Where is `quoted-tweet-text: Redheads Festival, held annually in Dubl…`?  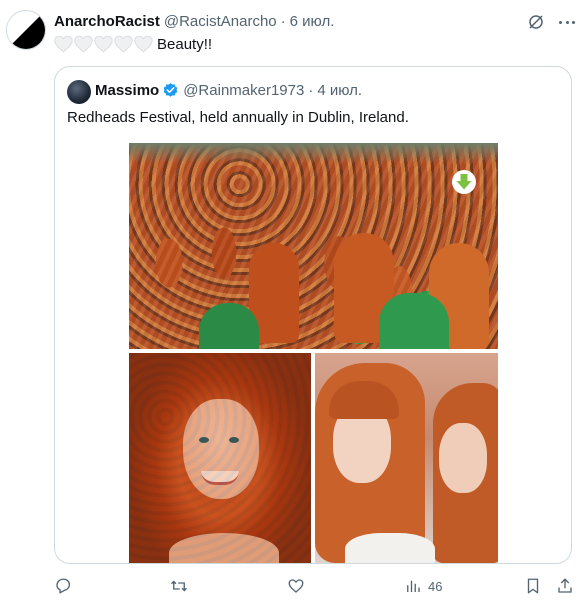 quoted-tweet-text: Redheads Festival, held annually in Dubl… is located at coordinates (238, 117).